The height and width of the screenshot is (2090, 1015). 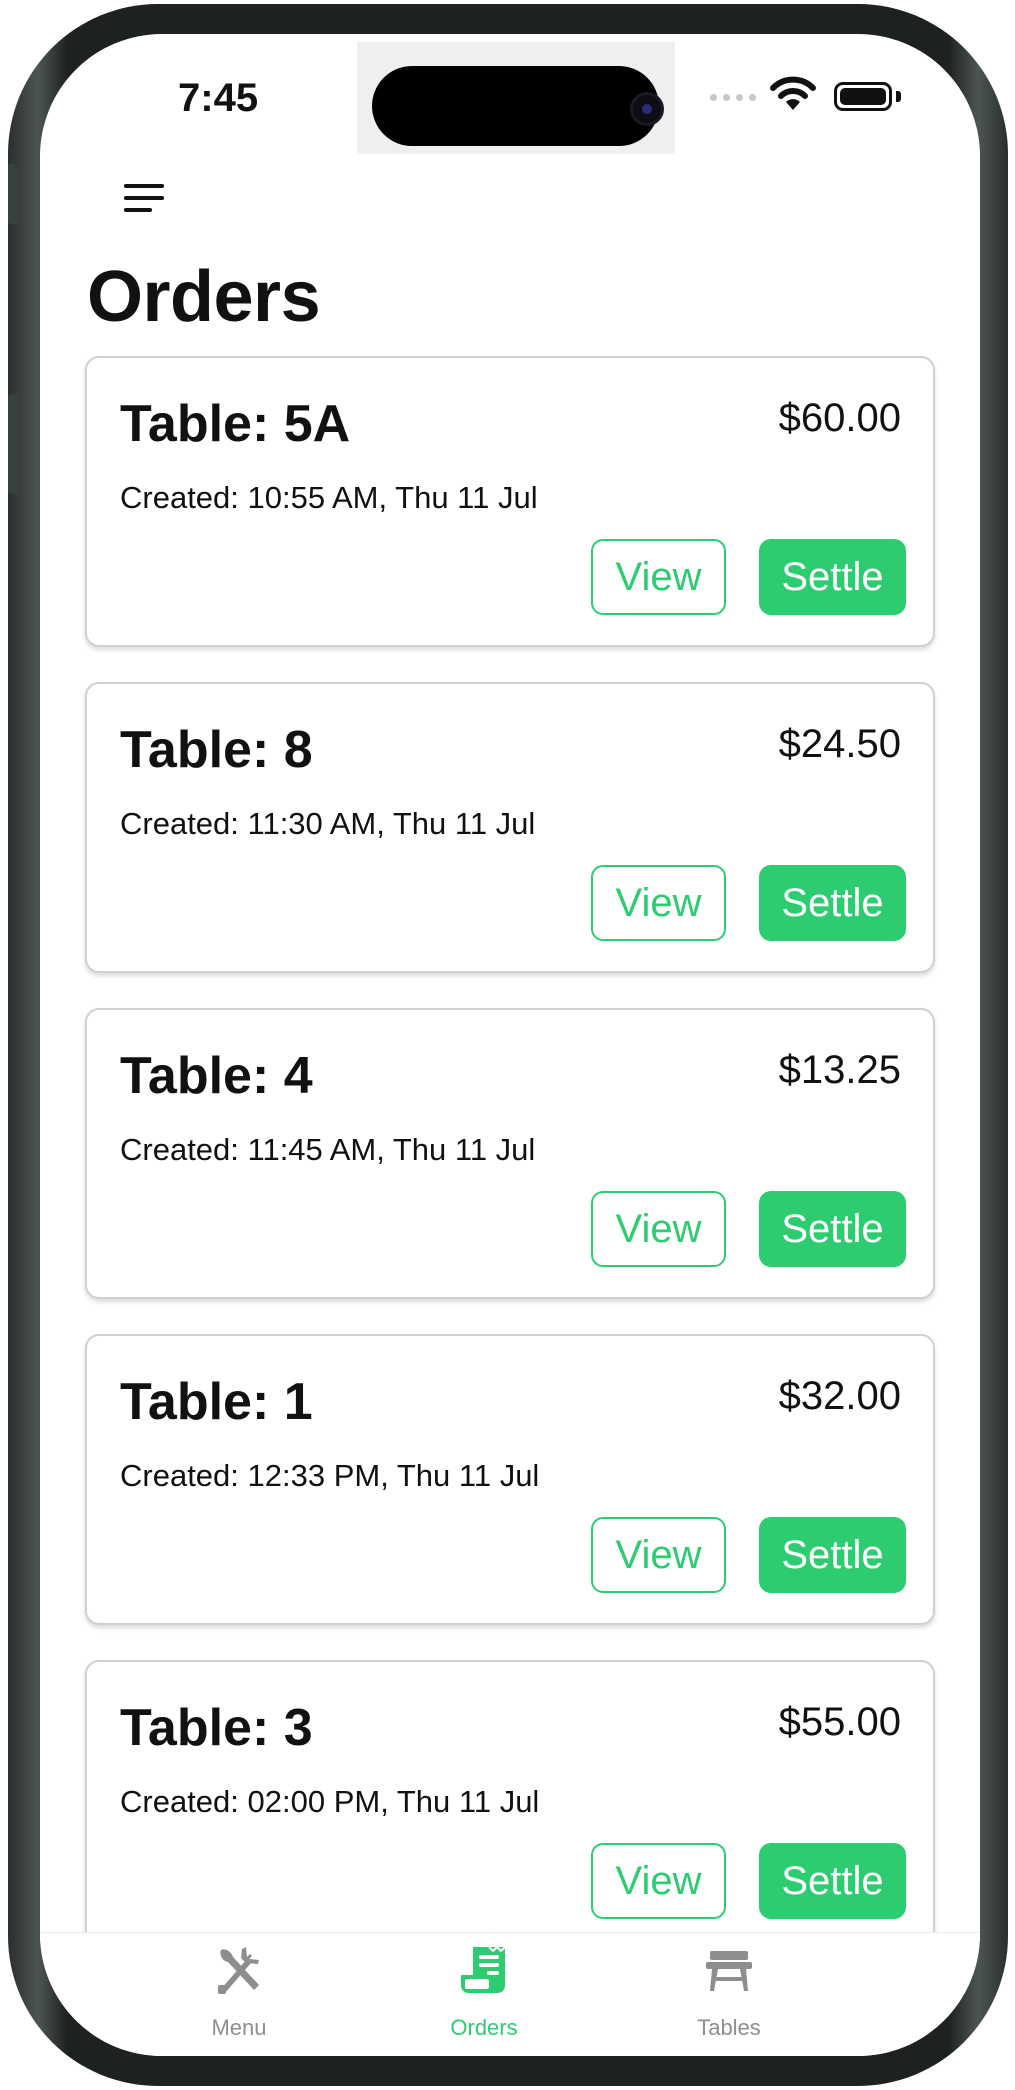 I want to click on order-total: $24.50, so click(x=839, y=744).